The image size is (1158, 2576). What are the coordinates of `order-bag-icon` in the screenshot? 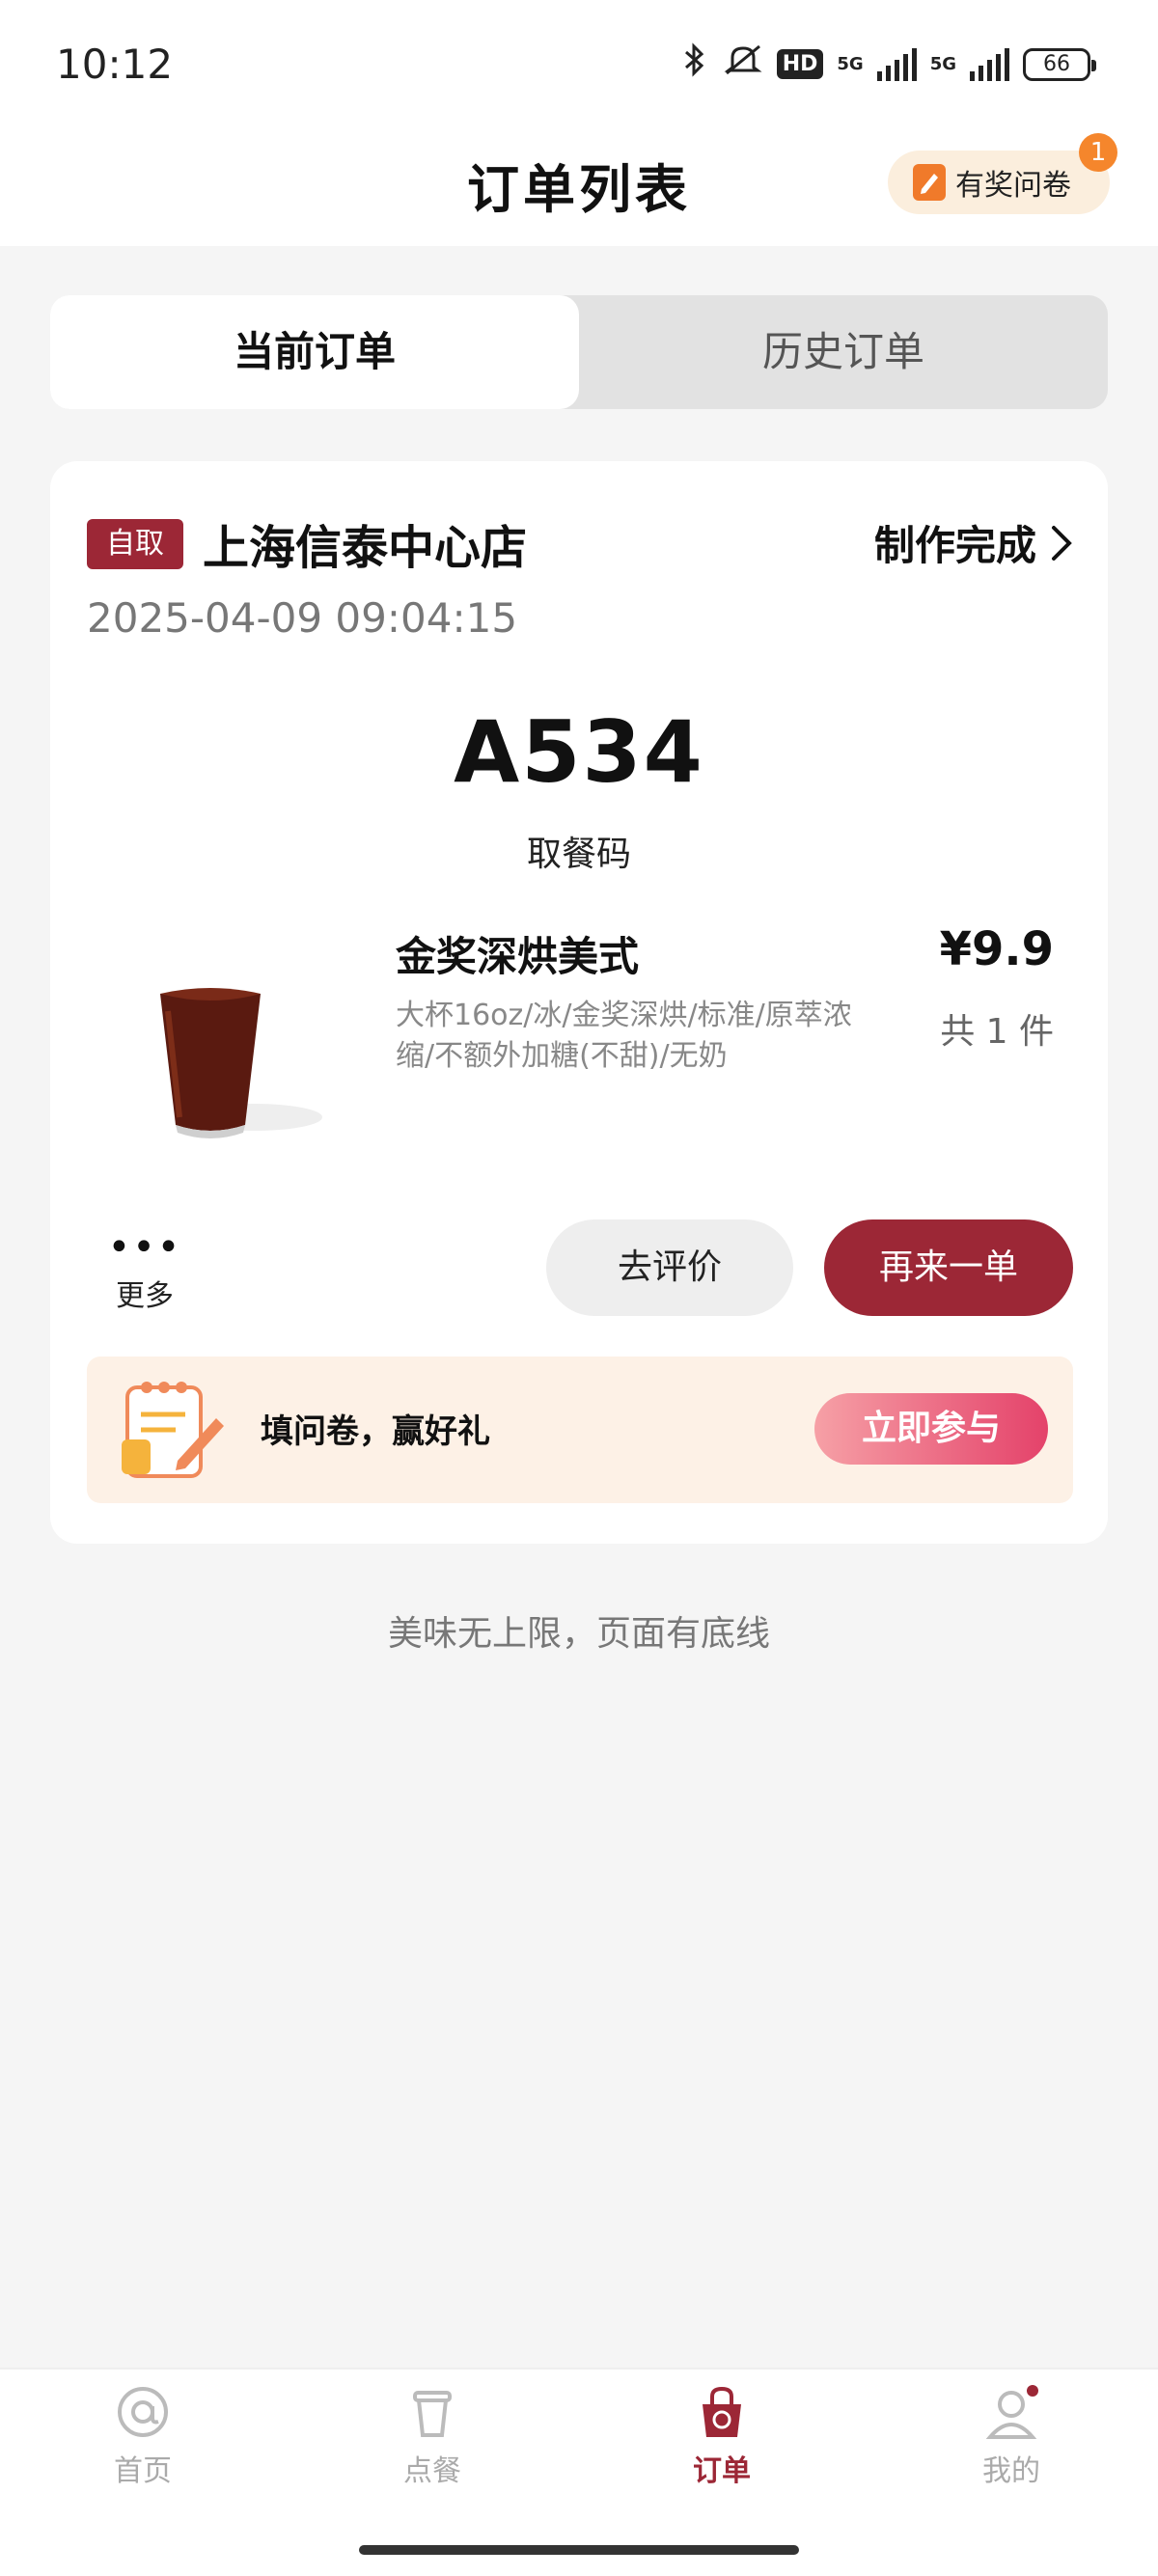 It's located at (722, 2412).